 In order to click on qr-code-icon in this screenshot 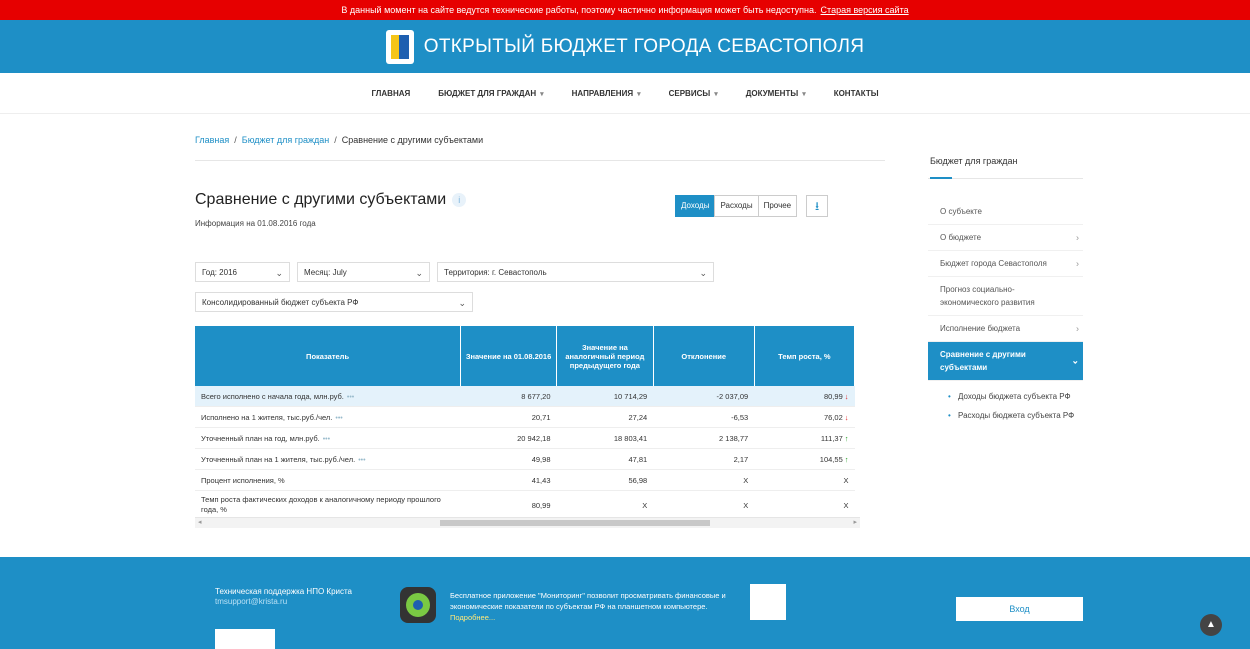, I will do `click(768, 602)`.